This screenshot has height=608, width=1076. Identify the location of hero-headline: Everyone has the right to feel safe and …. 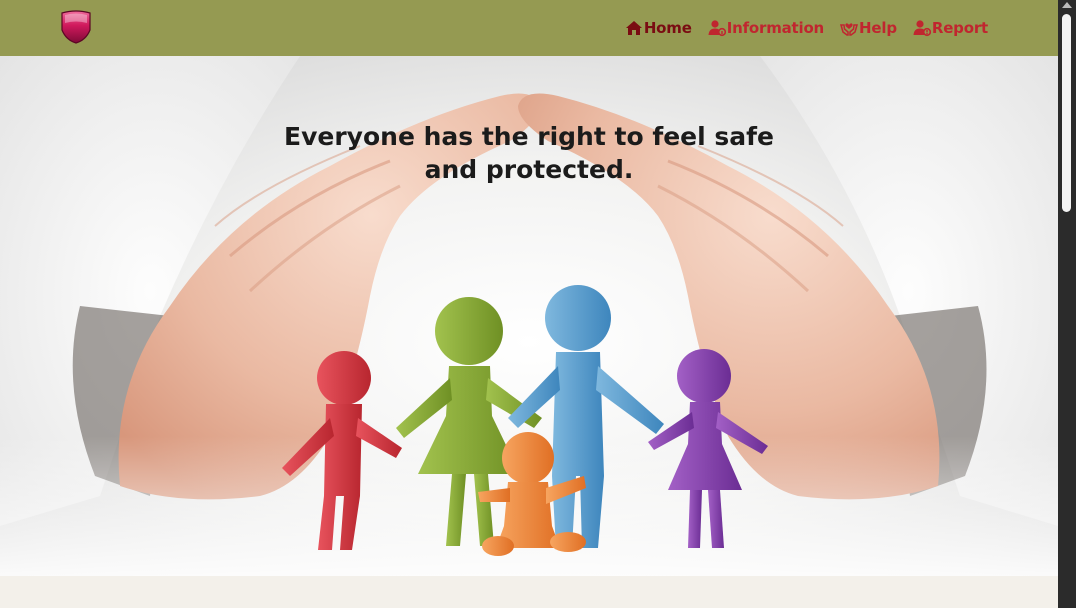
(529, 153).